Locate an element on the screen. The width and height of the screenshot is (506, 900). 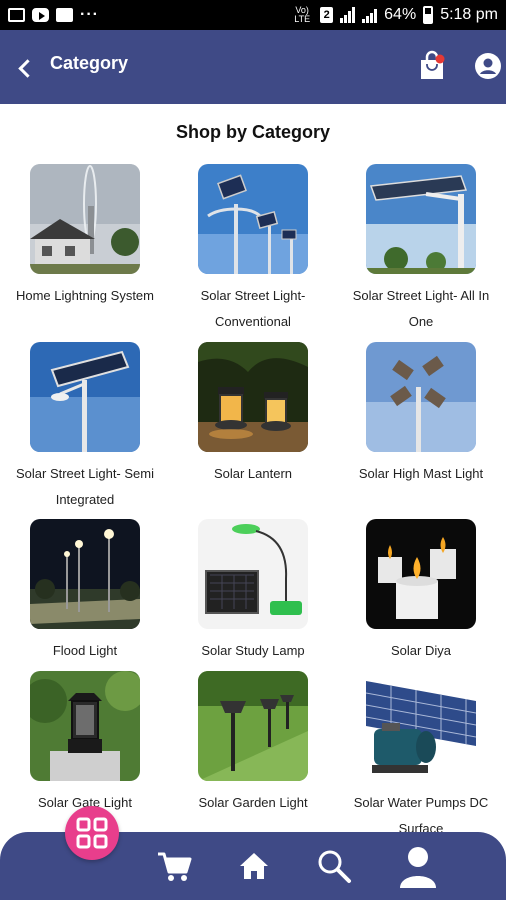
youtube-icon is located at coordinates (40, 15).